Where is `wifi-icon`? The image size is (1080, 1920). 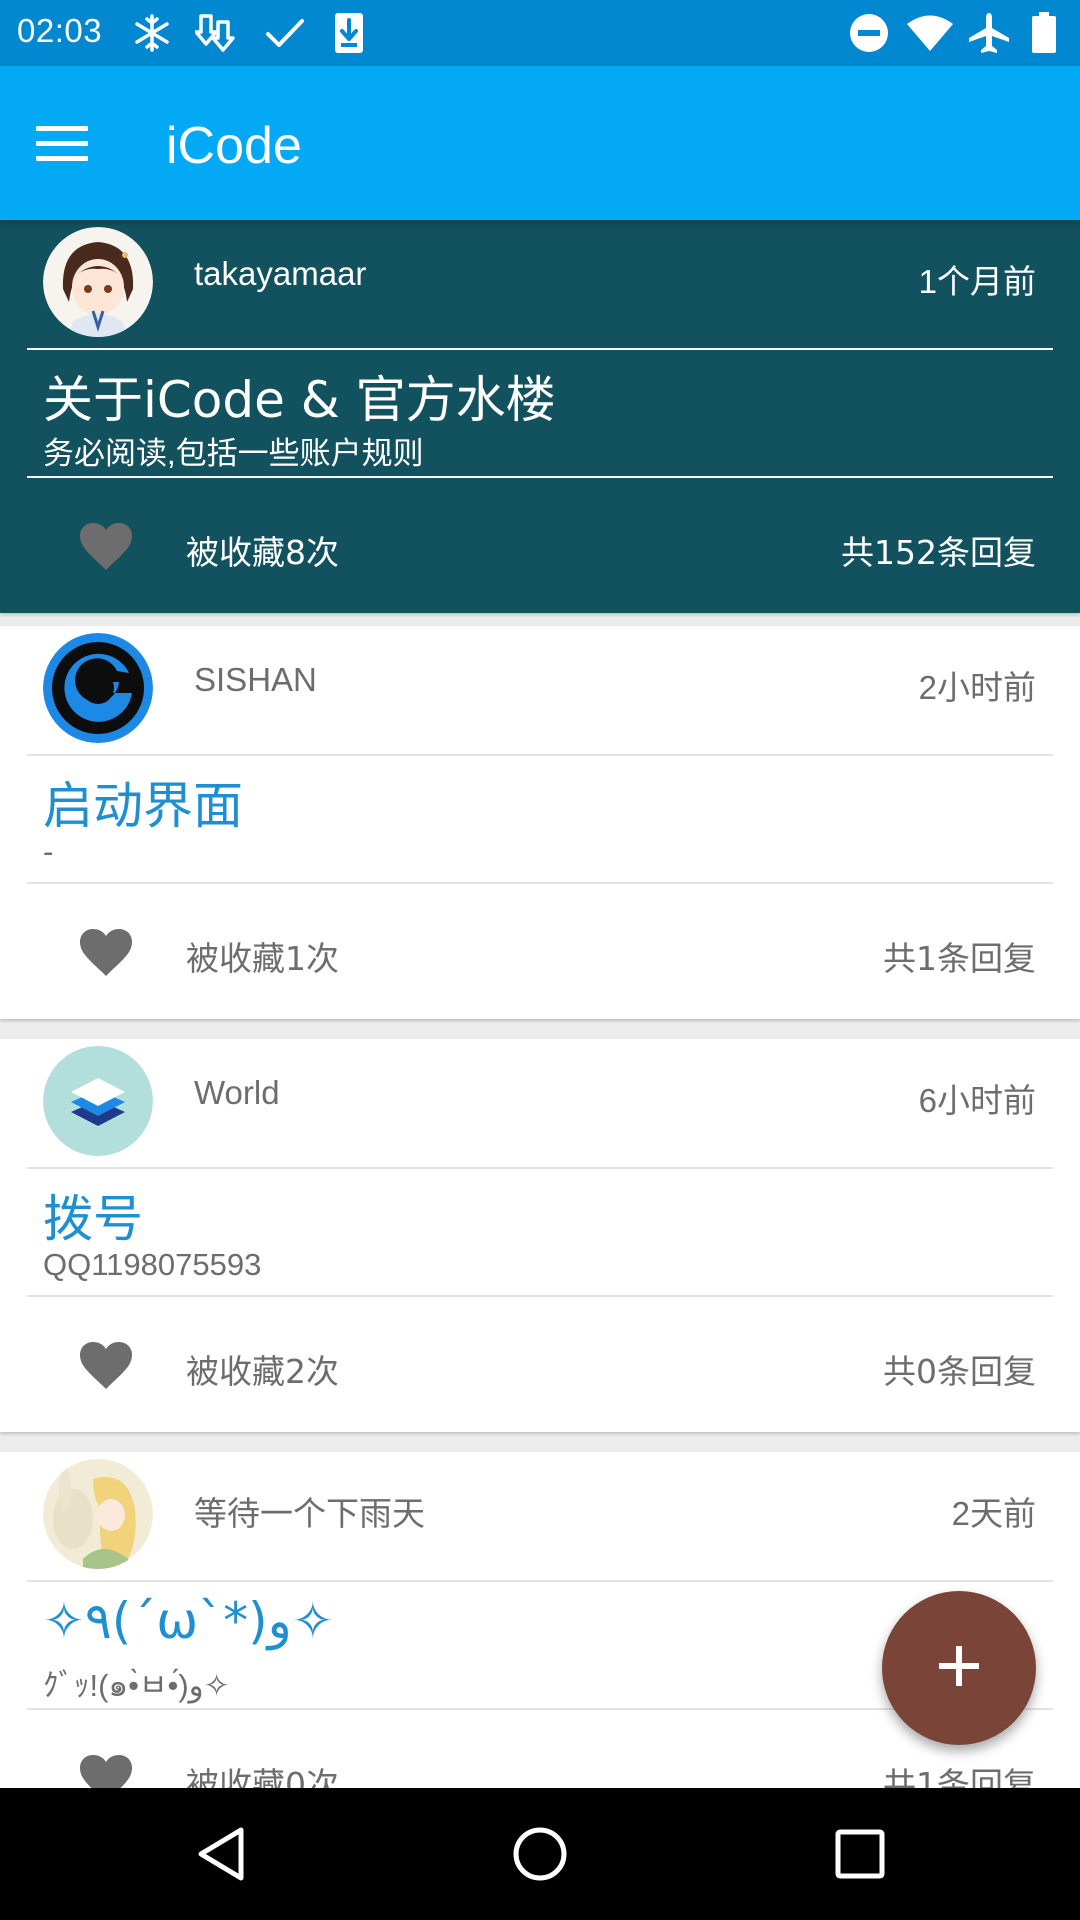 wifi-icon is located at coordinates (930, 33).